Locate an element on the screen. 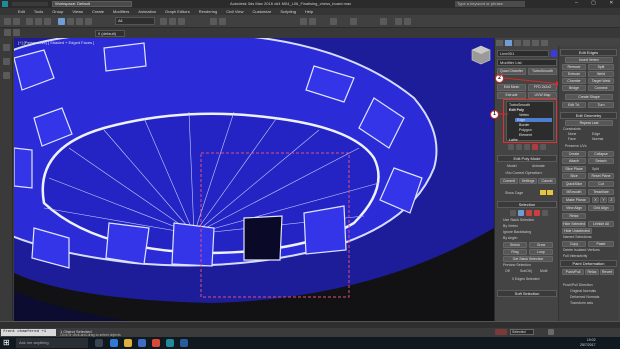  unlink-icon is located at coordinates (38, 21).